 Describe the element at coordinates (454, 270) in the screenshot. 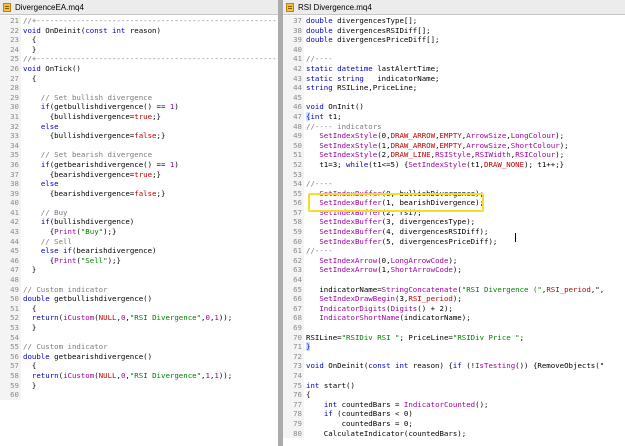

I see `code-line: 63 SetIndexArrow(1,ShortArrowCode);` at that location.